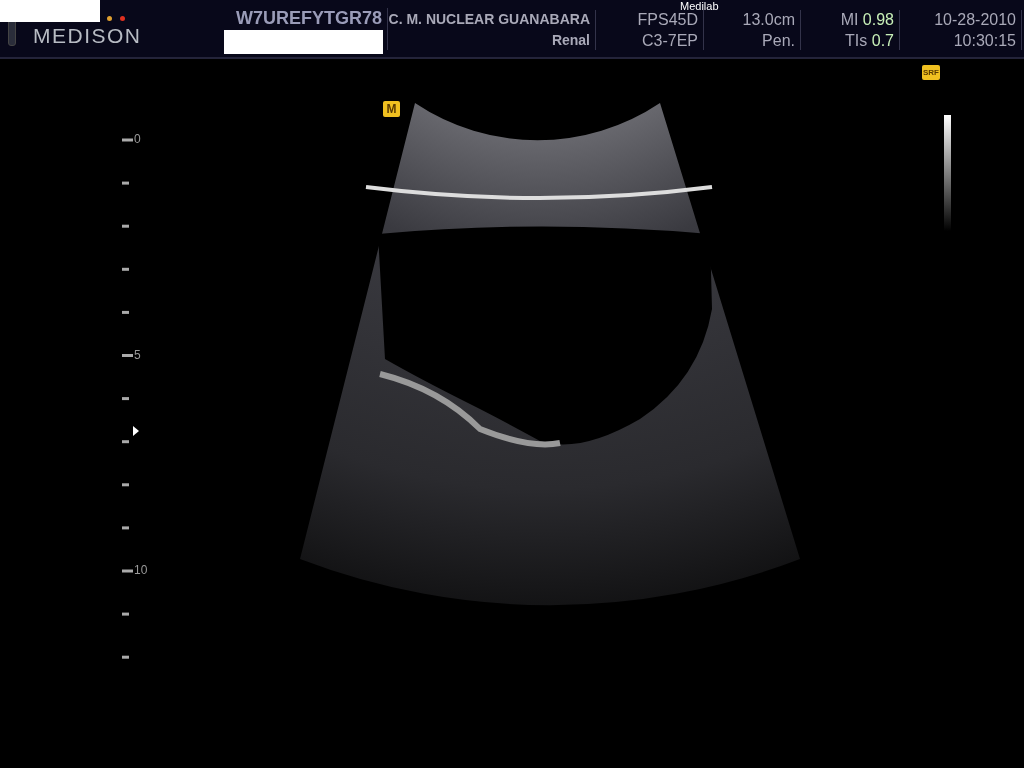  Describe the element at coordinates (137, 139) in the screenshot. I see `depth-label: 0` at that location.